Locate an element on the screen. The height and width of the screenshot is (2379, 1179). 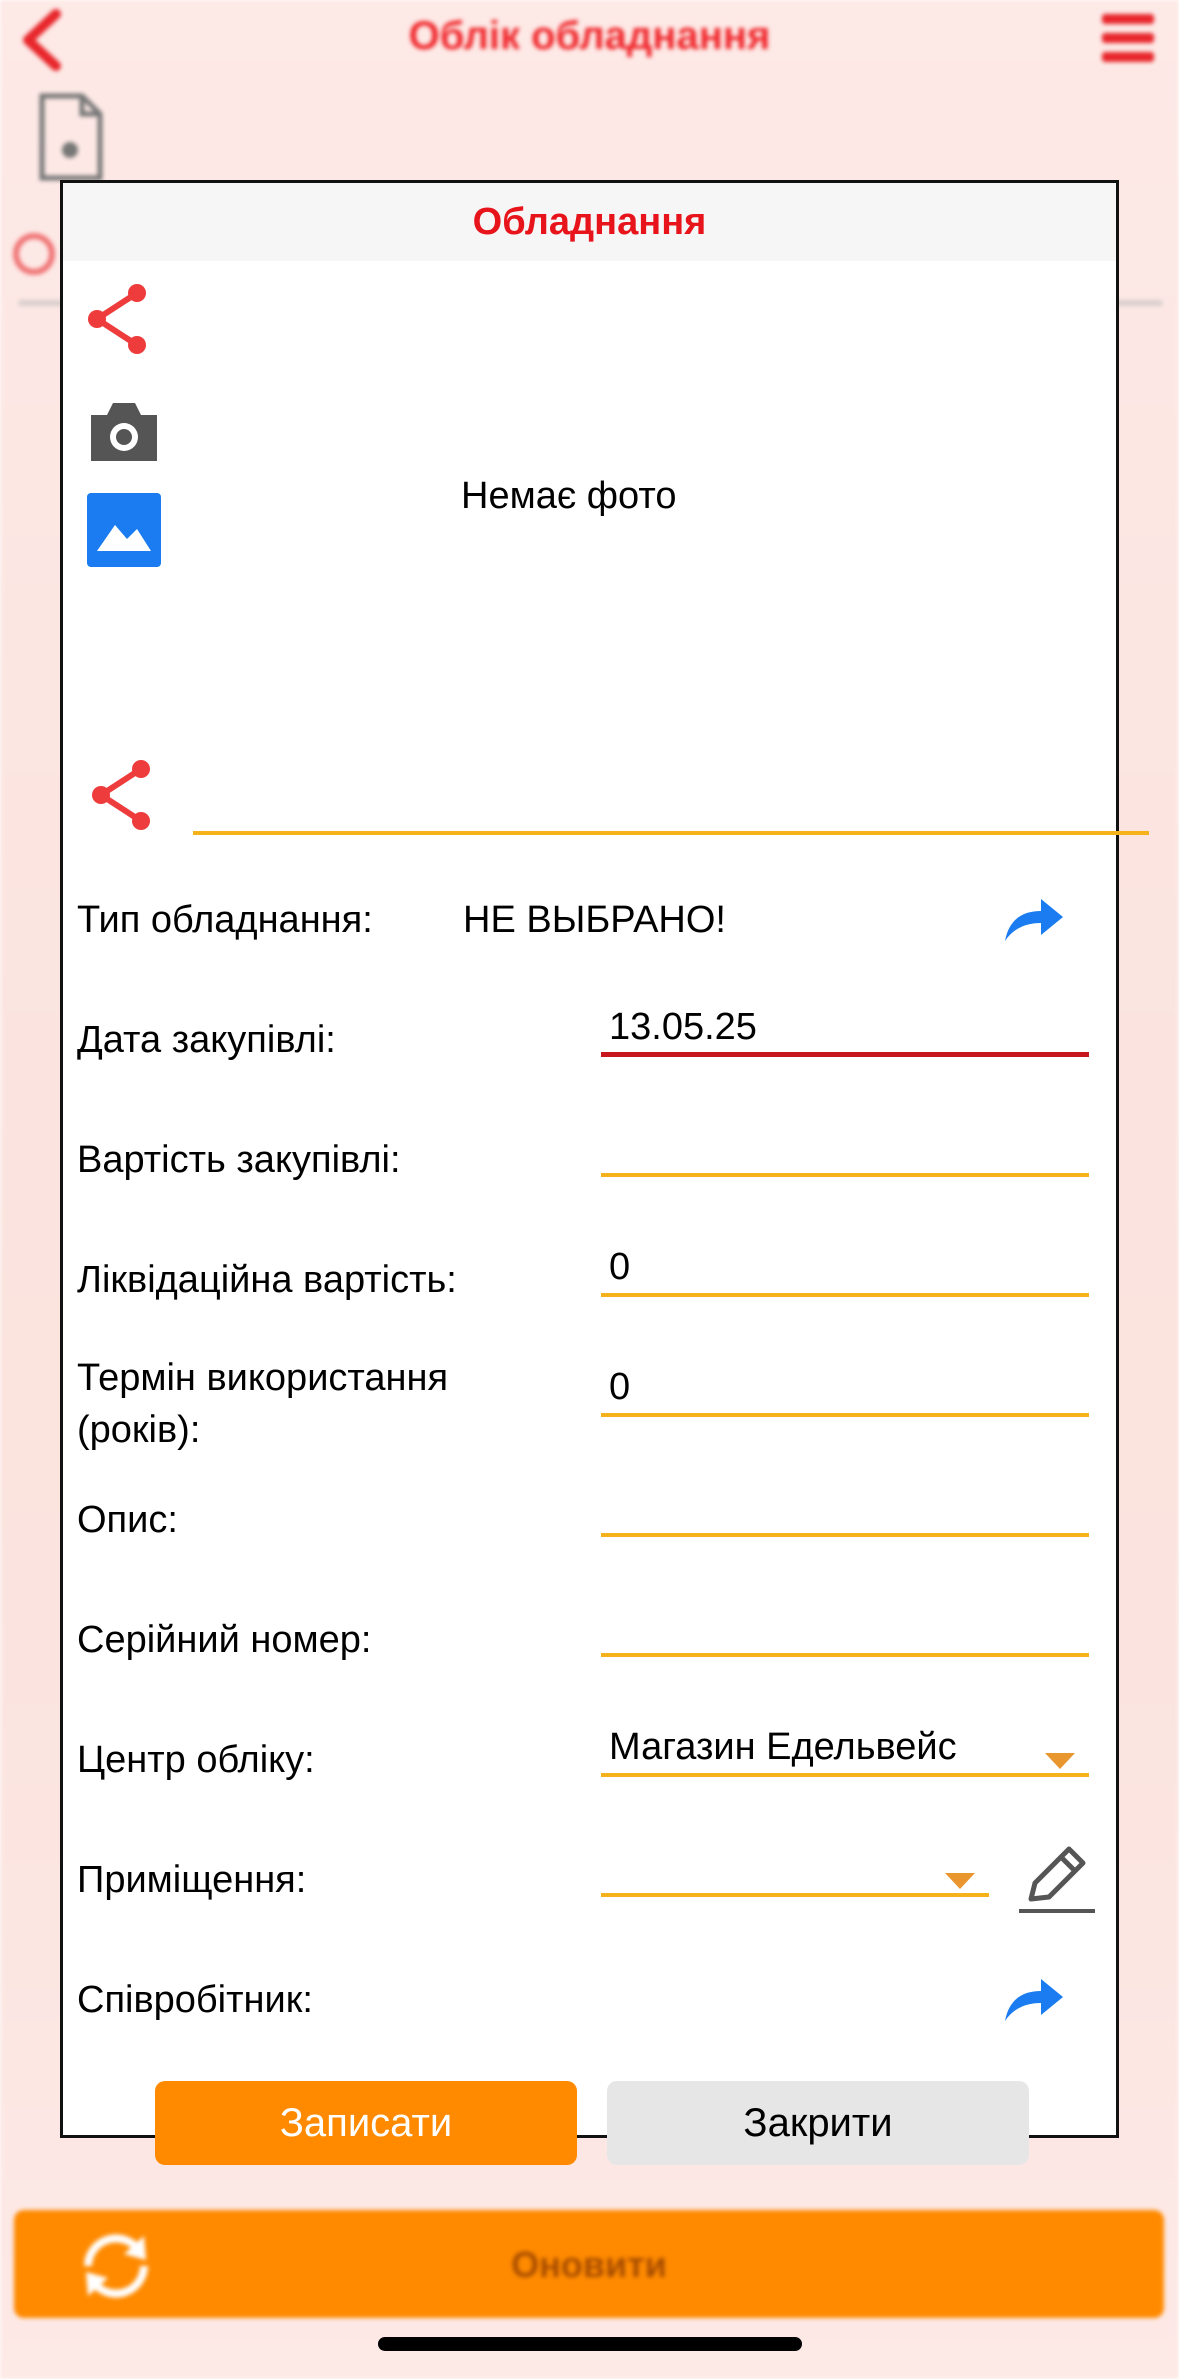
dialog-title: Обладнання is located at coordinates (589, 222).